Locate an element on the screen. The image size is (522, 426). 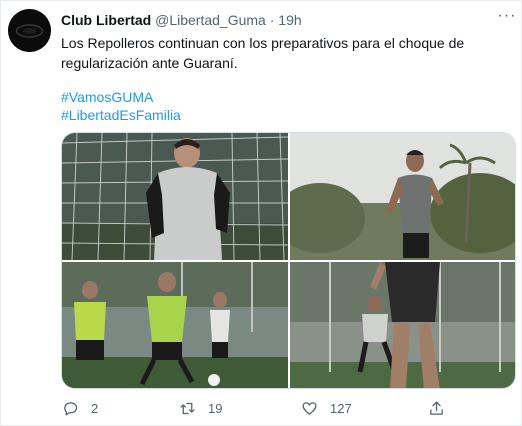
retweet-count: 19 is located at coordinates (215, 408).